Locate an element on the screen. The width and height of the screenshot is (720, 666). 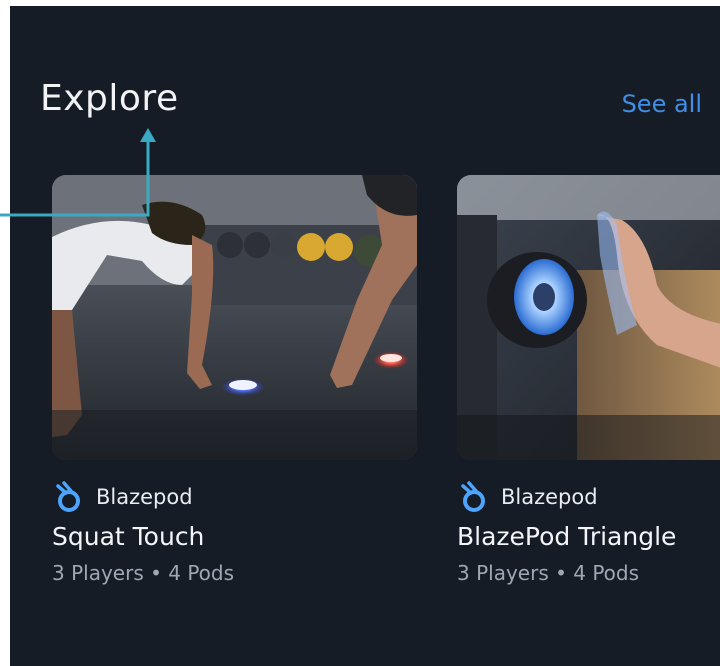
card-title: BlazePod Triangle is located at coordinates (588, 536).